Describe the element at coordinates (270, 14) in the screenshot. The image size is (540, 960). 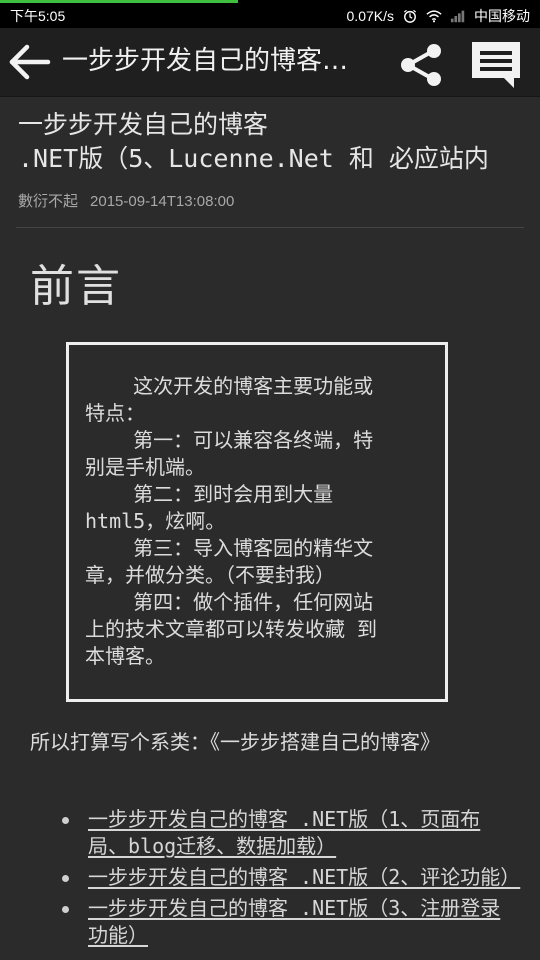
I see `status-bar: 下午5:05 0.07K/s 中国移动` at that location.